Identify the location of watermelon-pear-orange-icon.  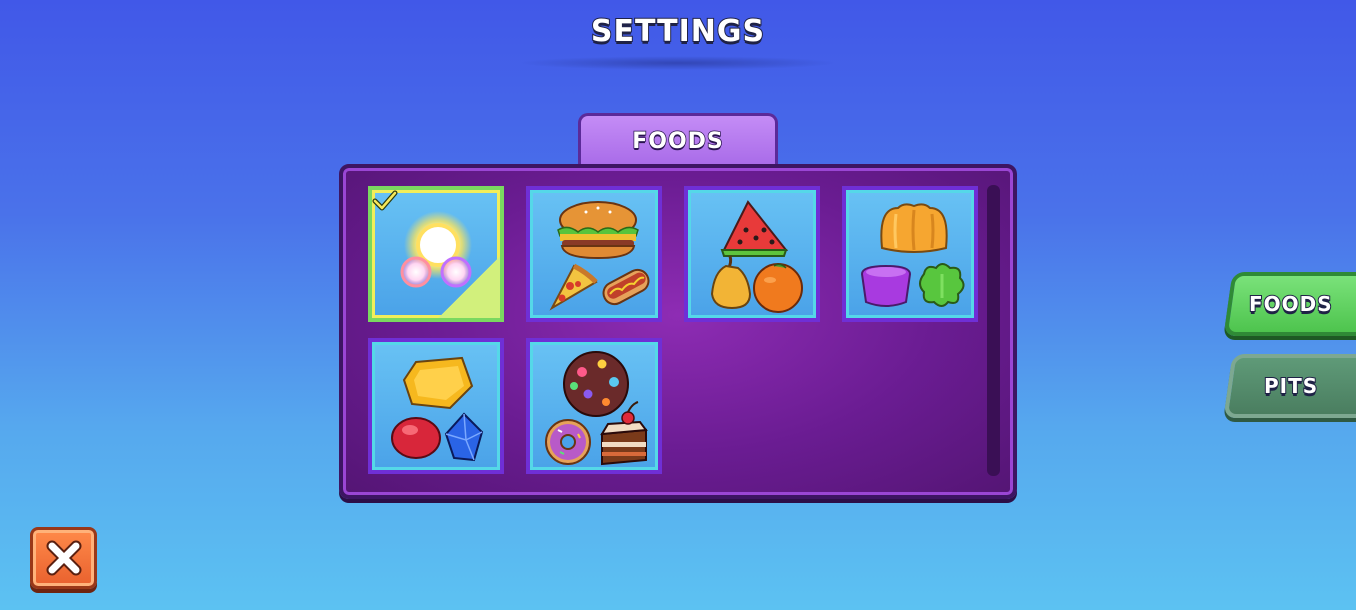
(756, 256).